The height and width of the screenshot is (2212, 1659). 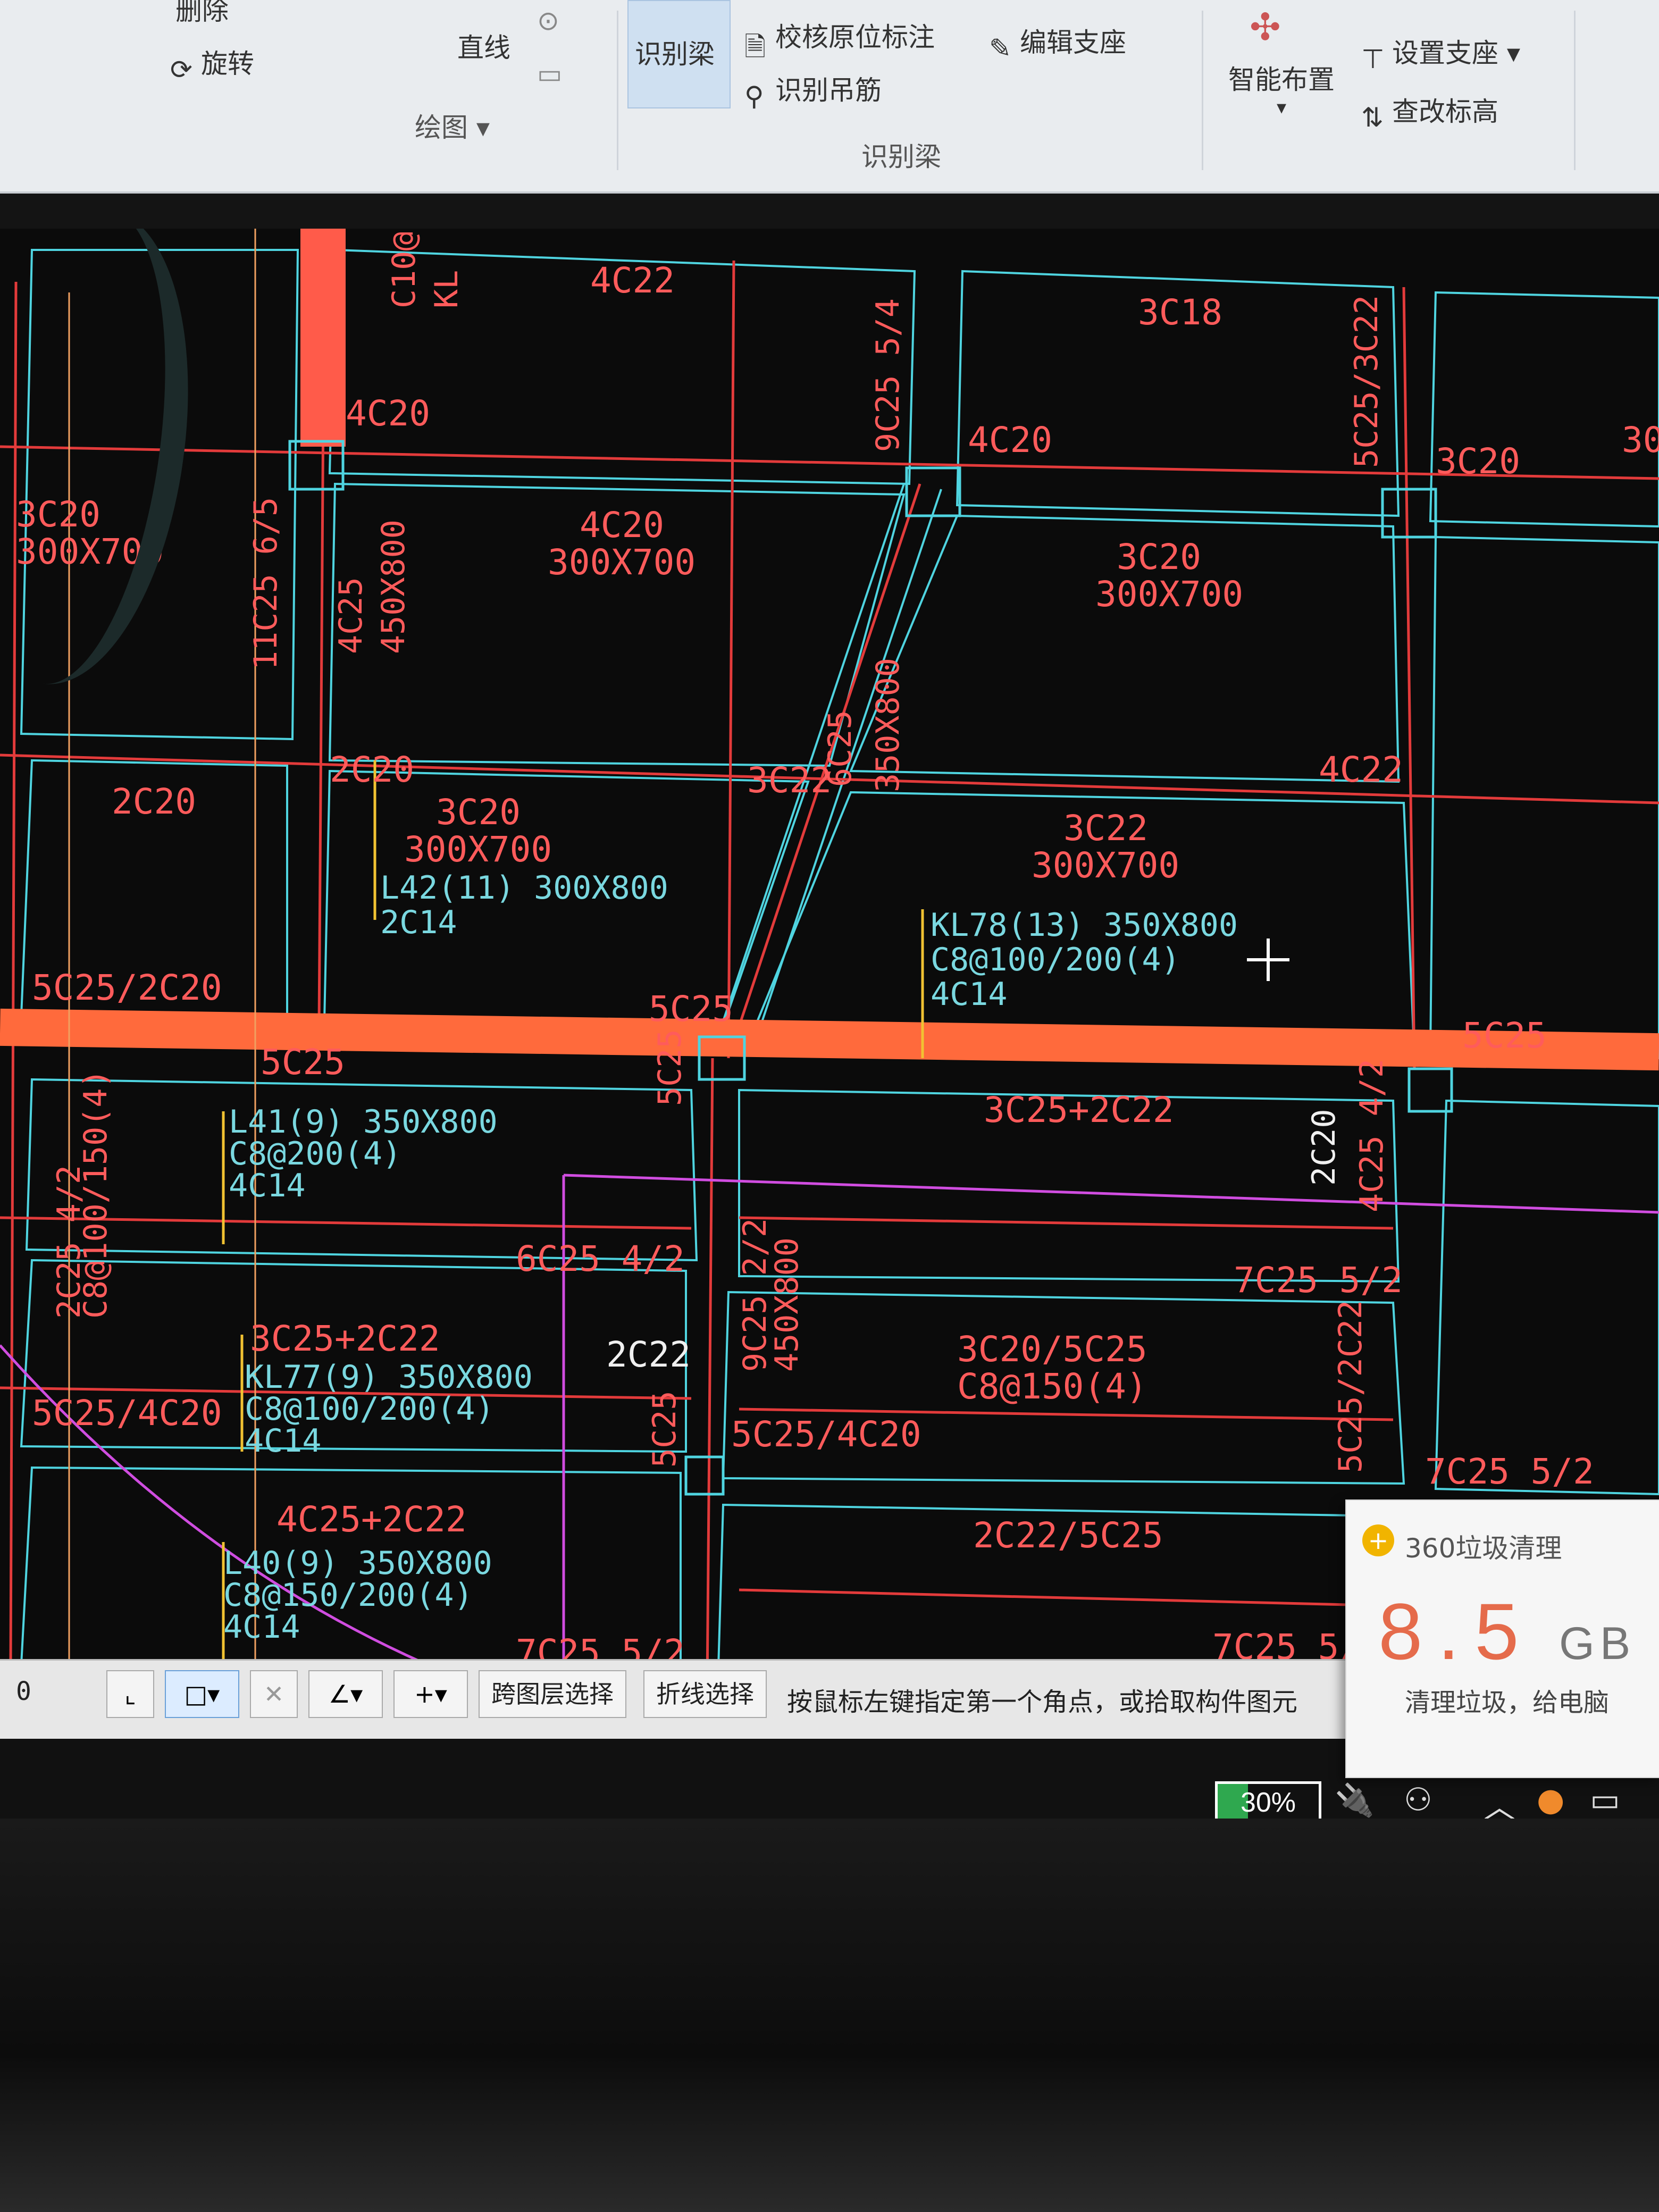 I want to click on set-support-button: ⊤ 设置支座 ▾, so click(x=1440, y=53).